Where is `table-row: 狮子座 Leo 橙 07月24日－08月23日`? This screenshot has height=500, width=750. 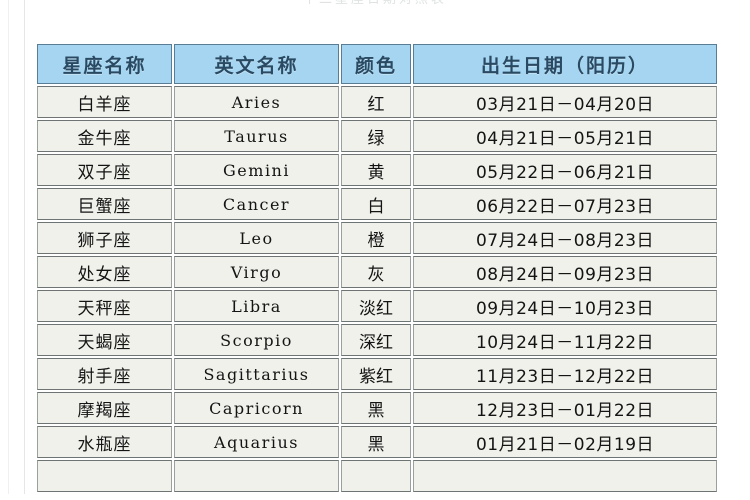 table-row: 狮子座 Leo 橙 07月24日－08月23日 is located at coordinates (377, 238).